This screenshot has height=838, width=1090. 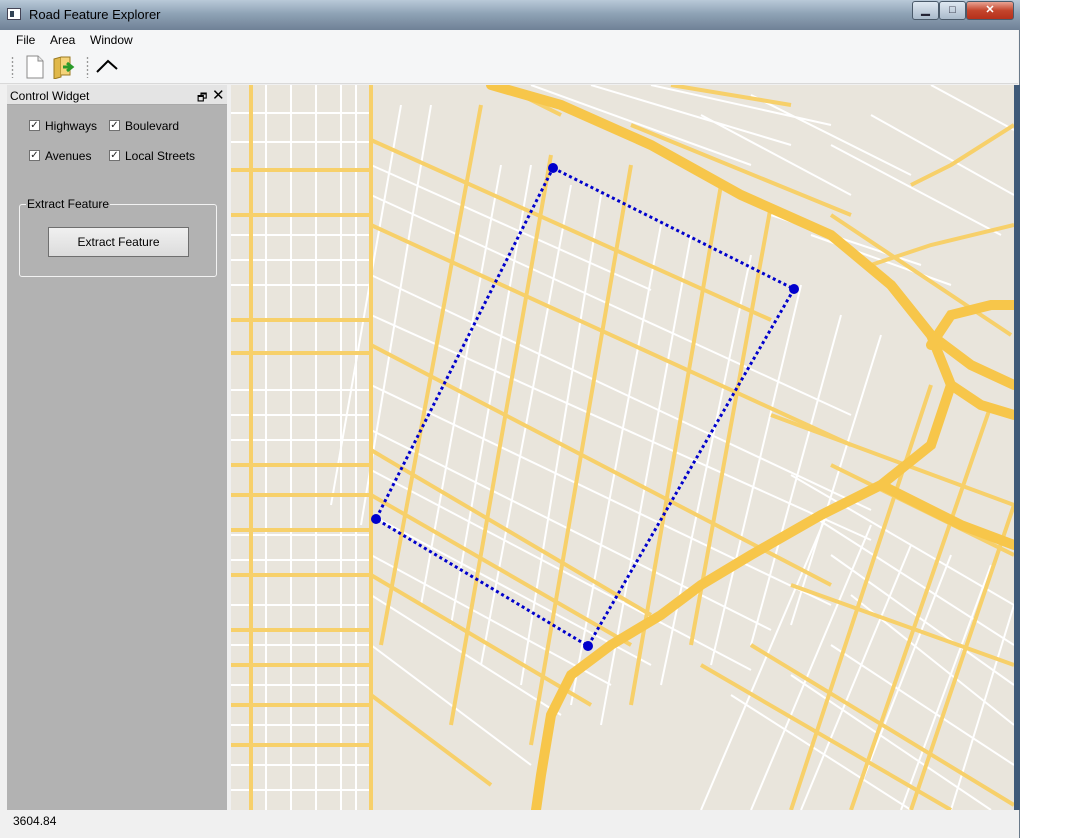 I want to click on window-edge, so click(x=1017, y=447).